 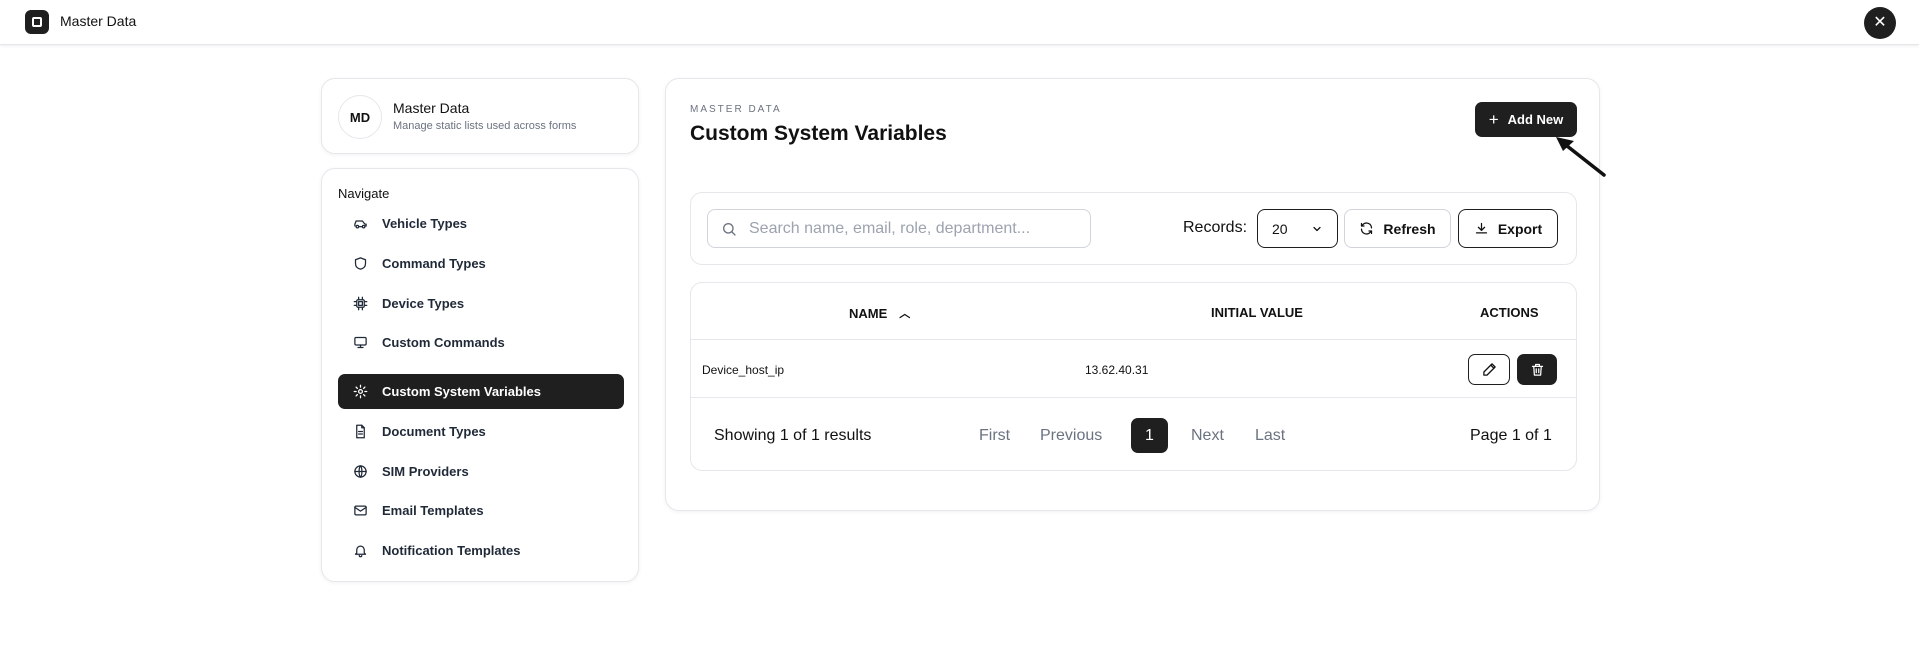 What do you see at coordinates (1880, 23) in the screenshot?
I see `close-button: ✕` at bounding box center [1880, 23].